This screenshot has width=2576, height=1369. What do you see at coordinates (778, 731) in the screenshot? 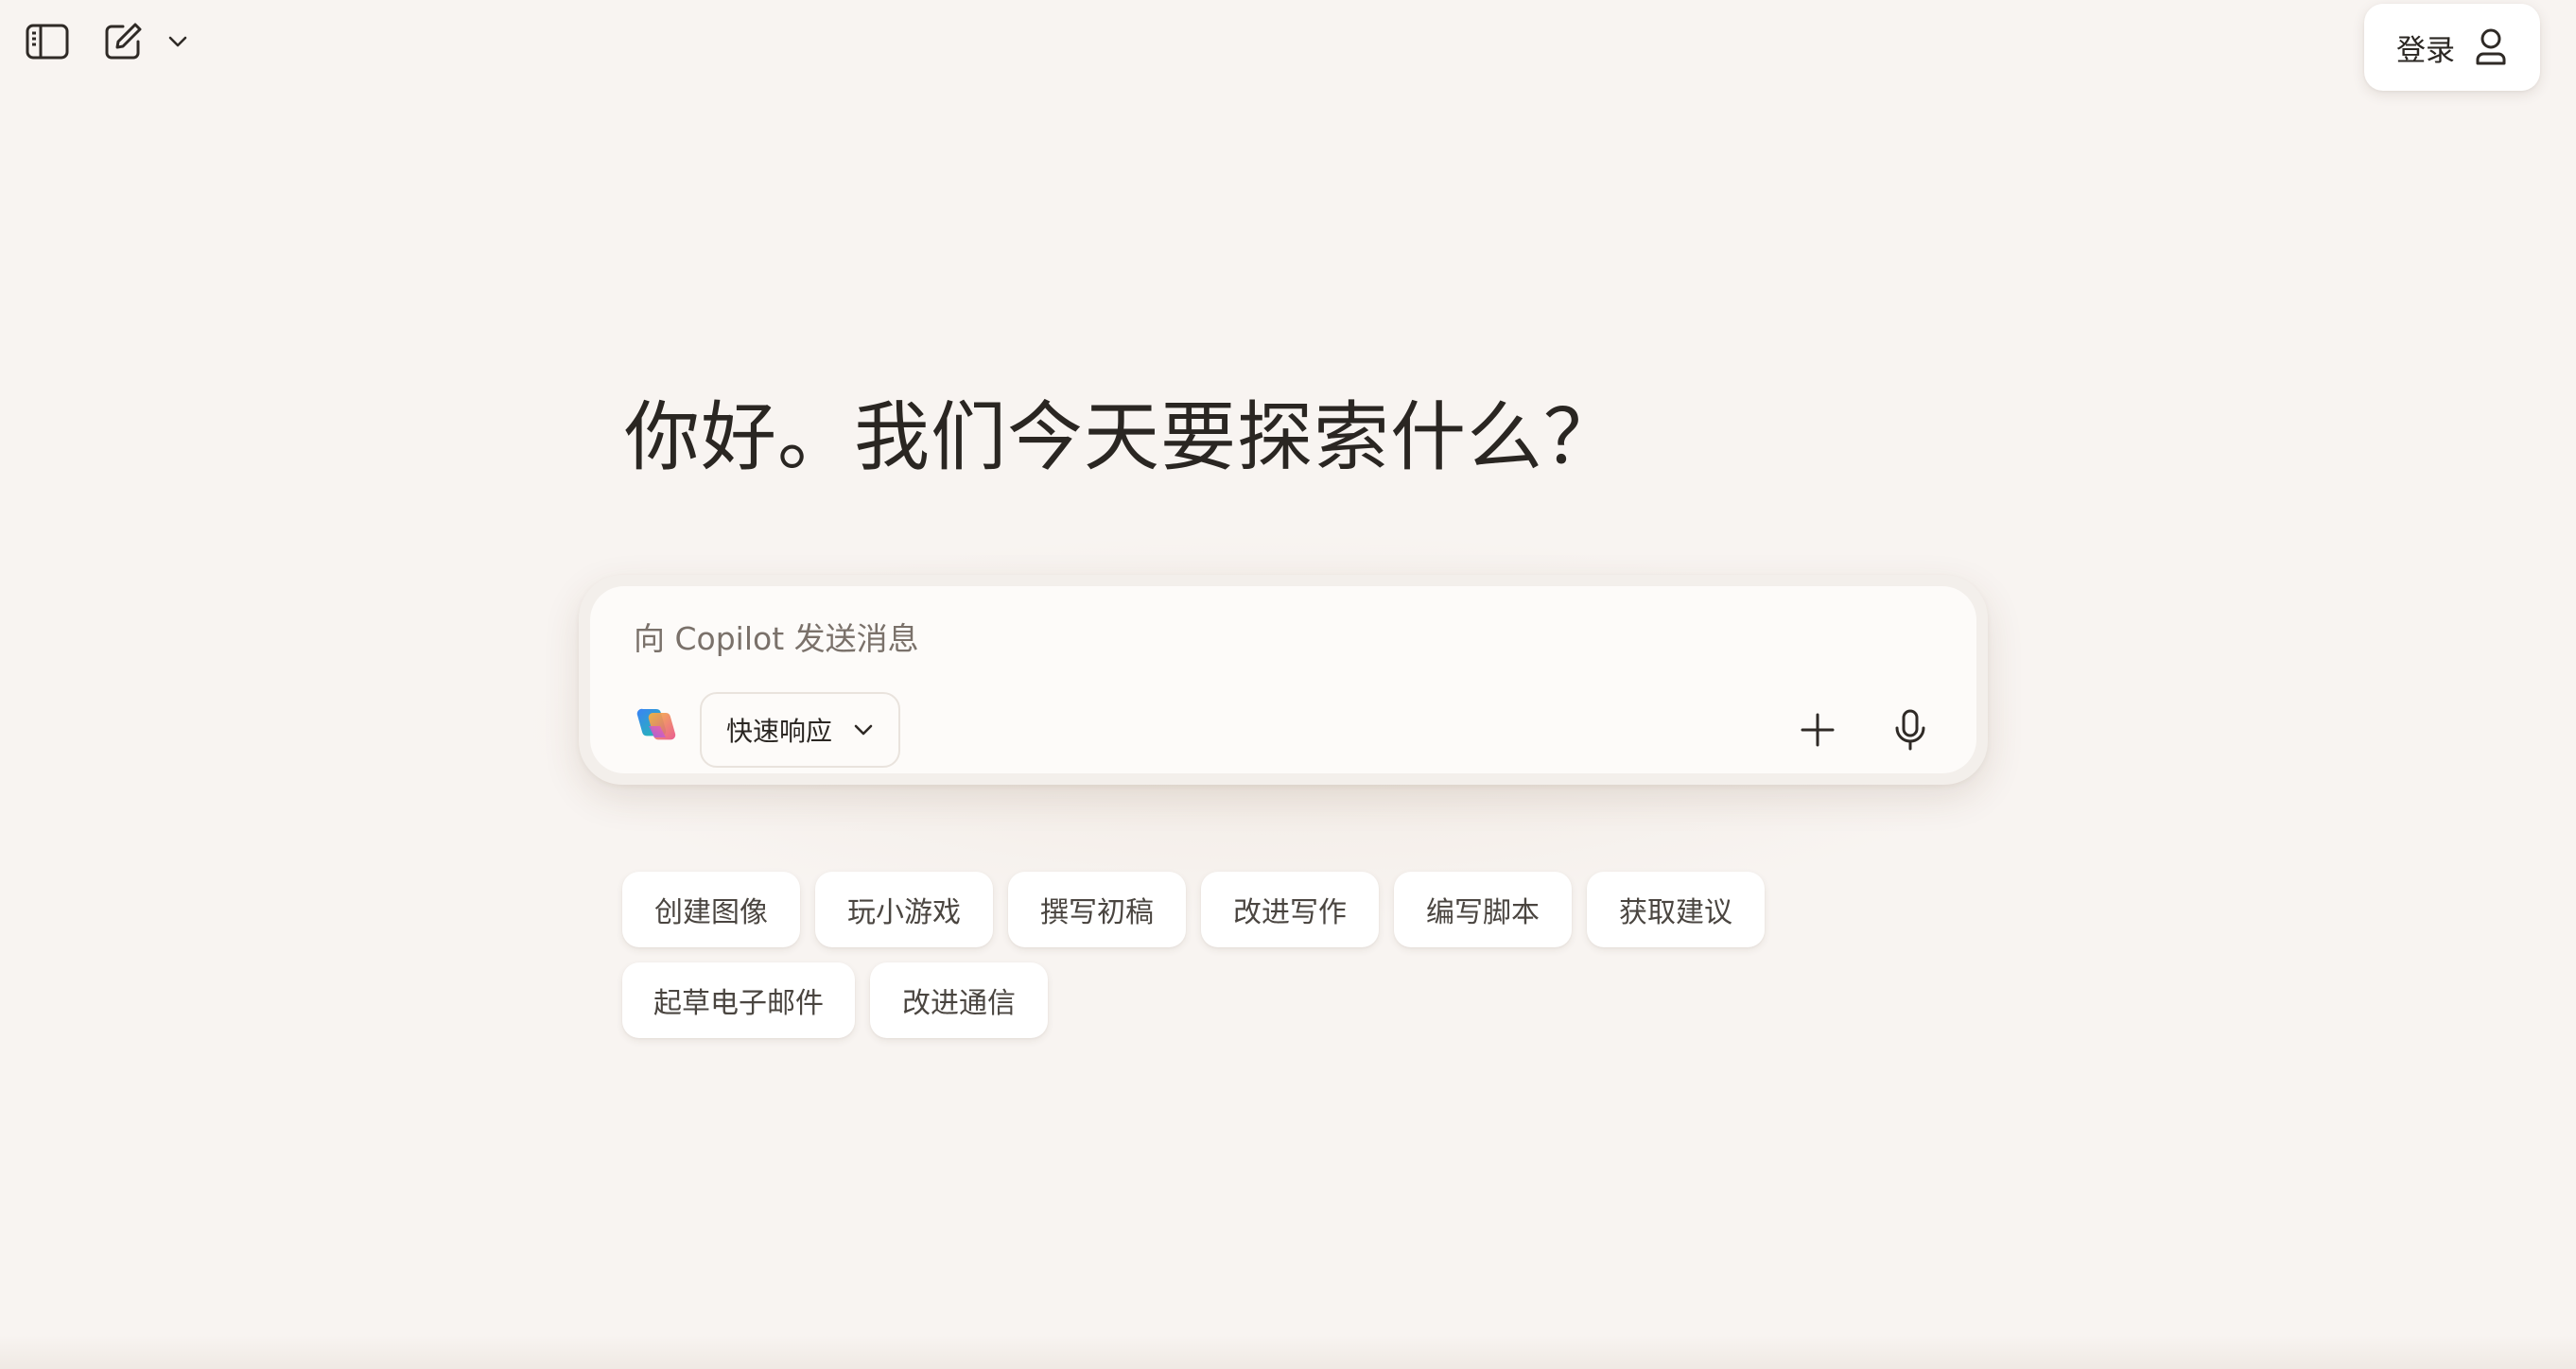
I see `response-mode-label: 快速响应` at bounding box center [778, 731].